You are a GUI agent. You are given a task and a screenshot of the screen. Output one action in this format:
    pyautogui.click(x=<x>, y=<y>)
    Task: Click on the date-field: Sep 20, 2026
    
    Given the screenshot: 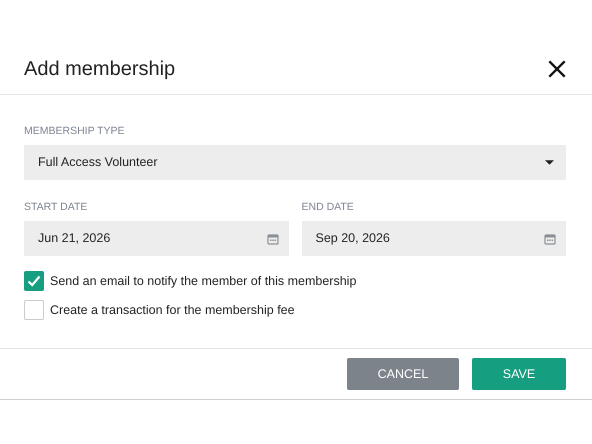 What is the action you would take?
    pyautogui.click(x=434, y=238)
    